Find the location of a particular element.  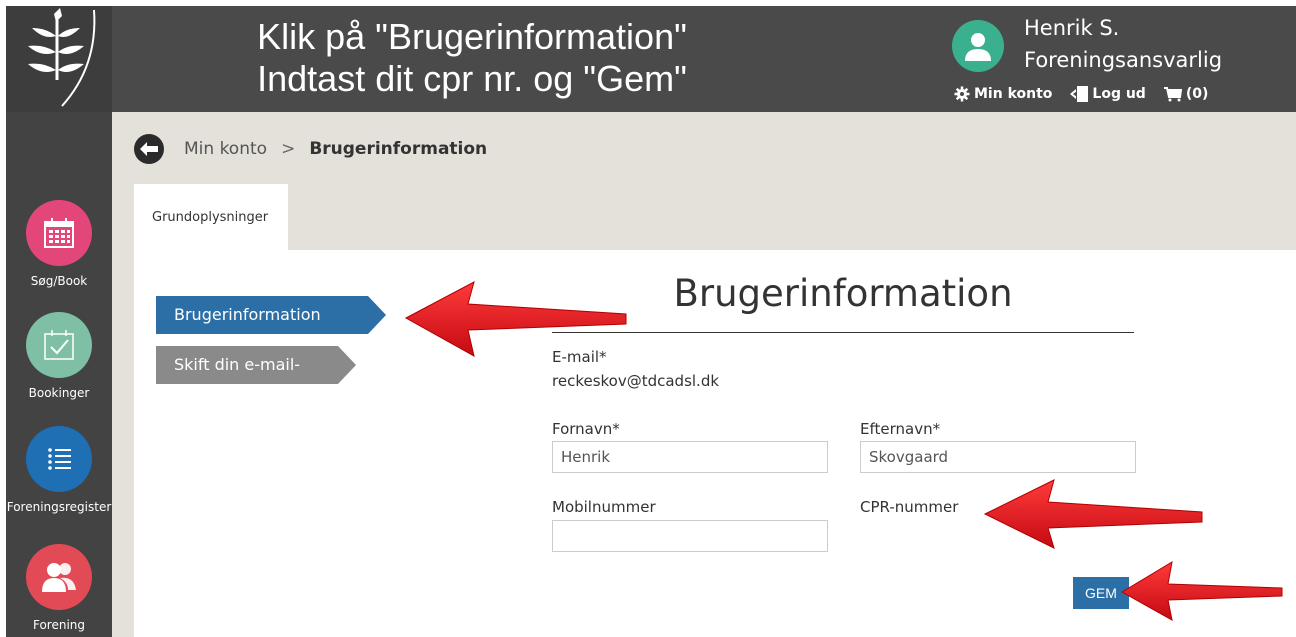

breadcrumb: Min konto > Brugerinformation is located at coordinates (310, 149).